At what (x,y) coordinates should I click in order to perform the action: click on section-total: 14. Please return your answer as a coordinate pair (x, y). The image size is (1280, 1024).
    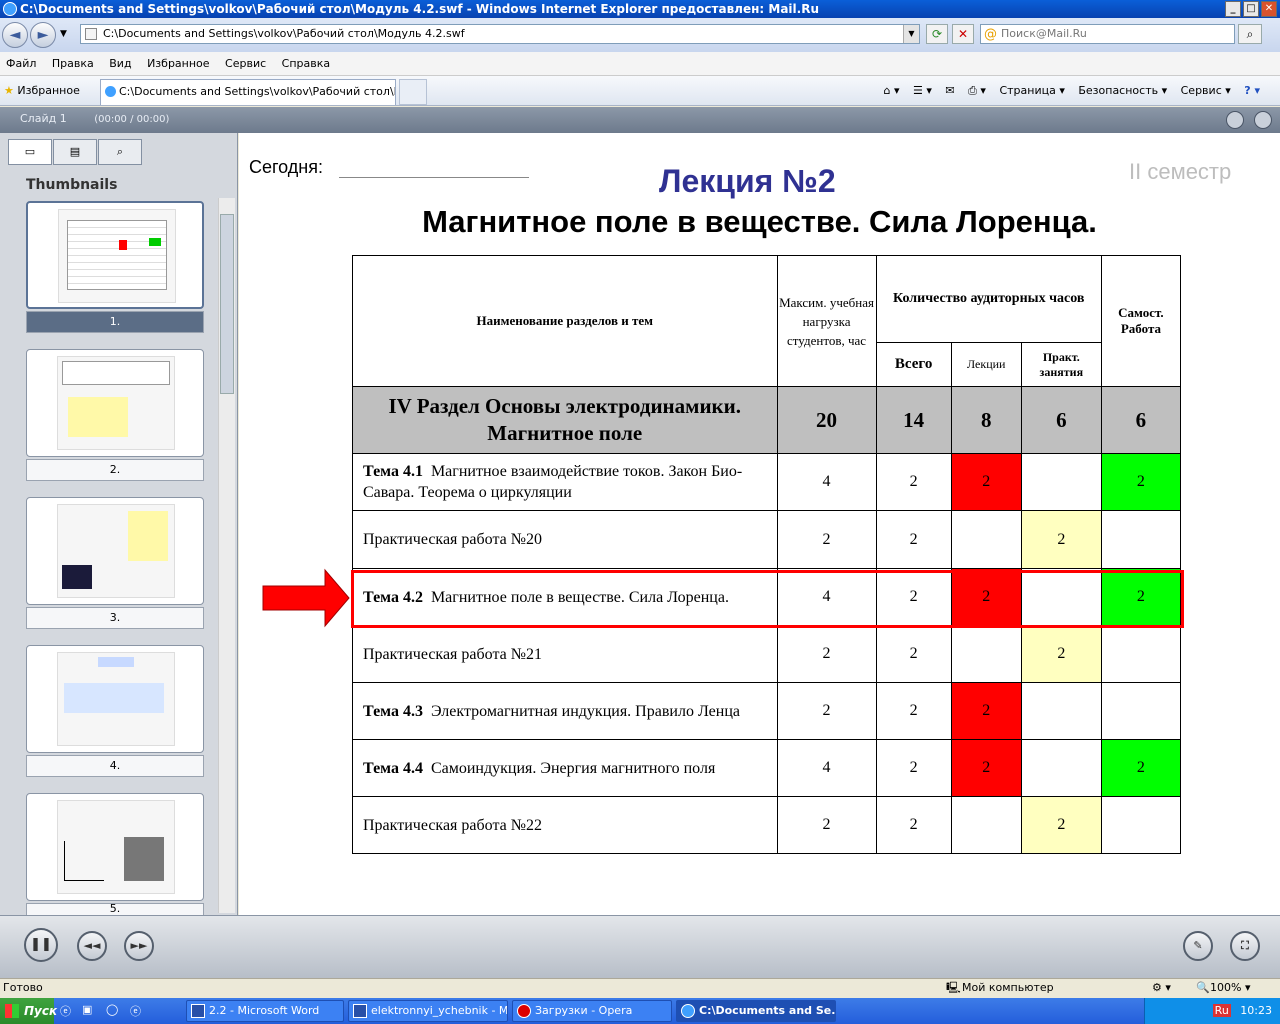
    Looking at the image, I should click on (913, 420).